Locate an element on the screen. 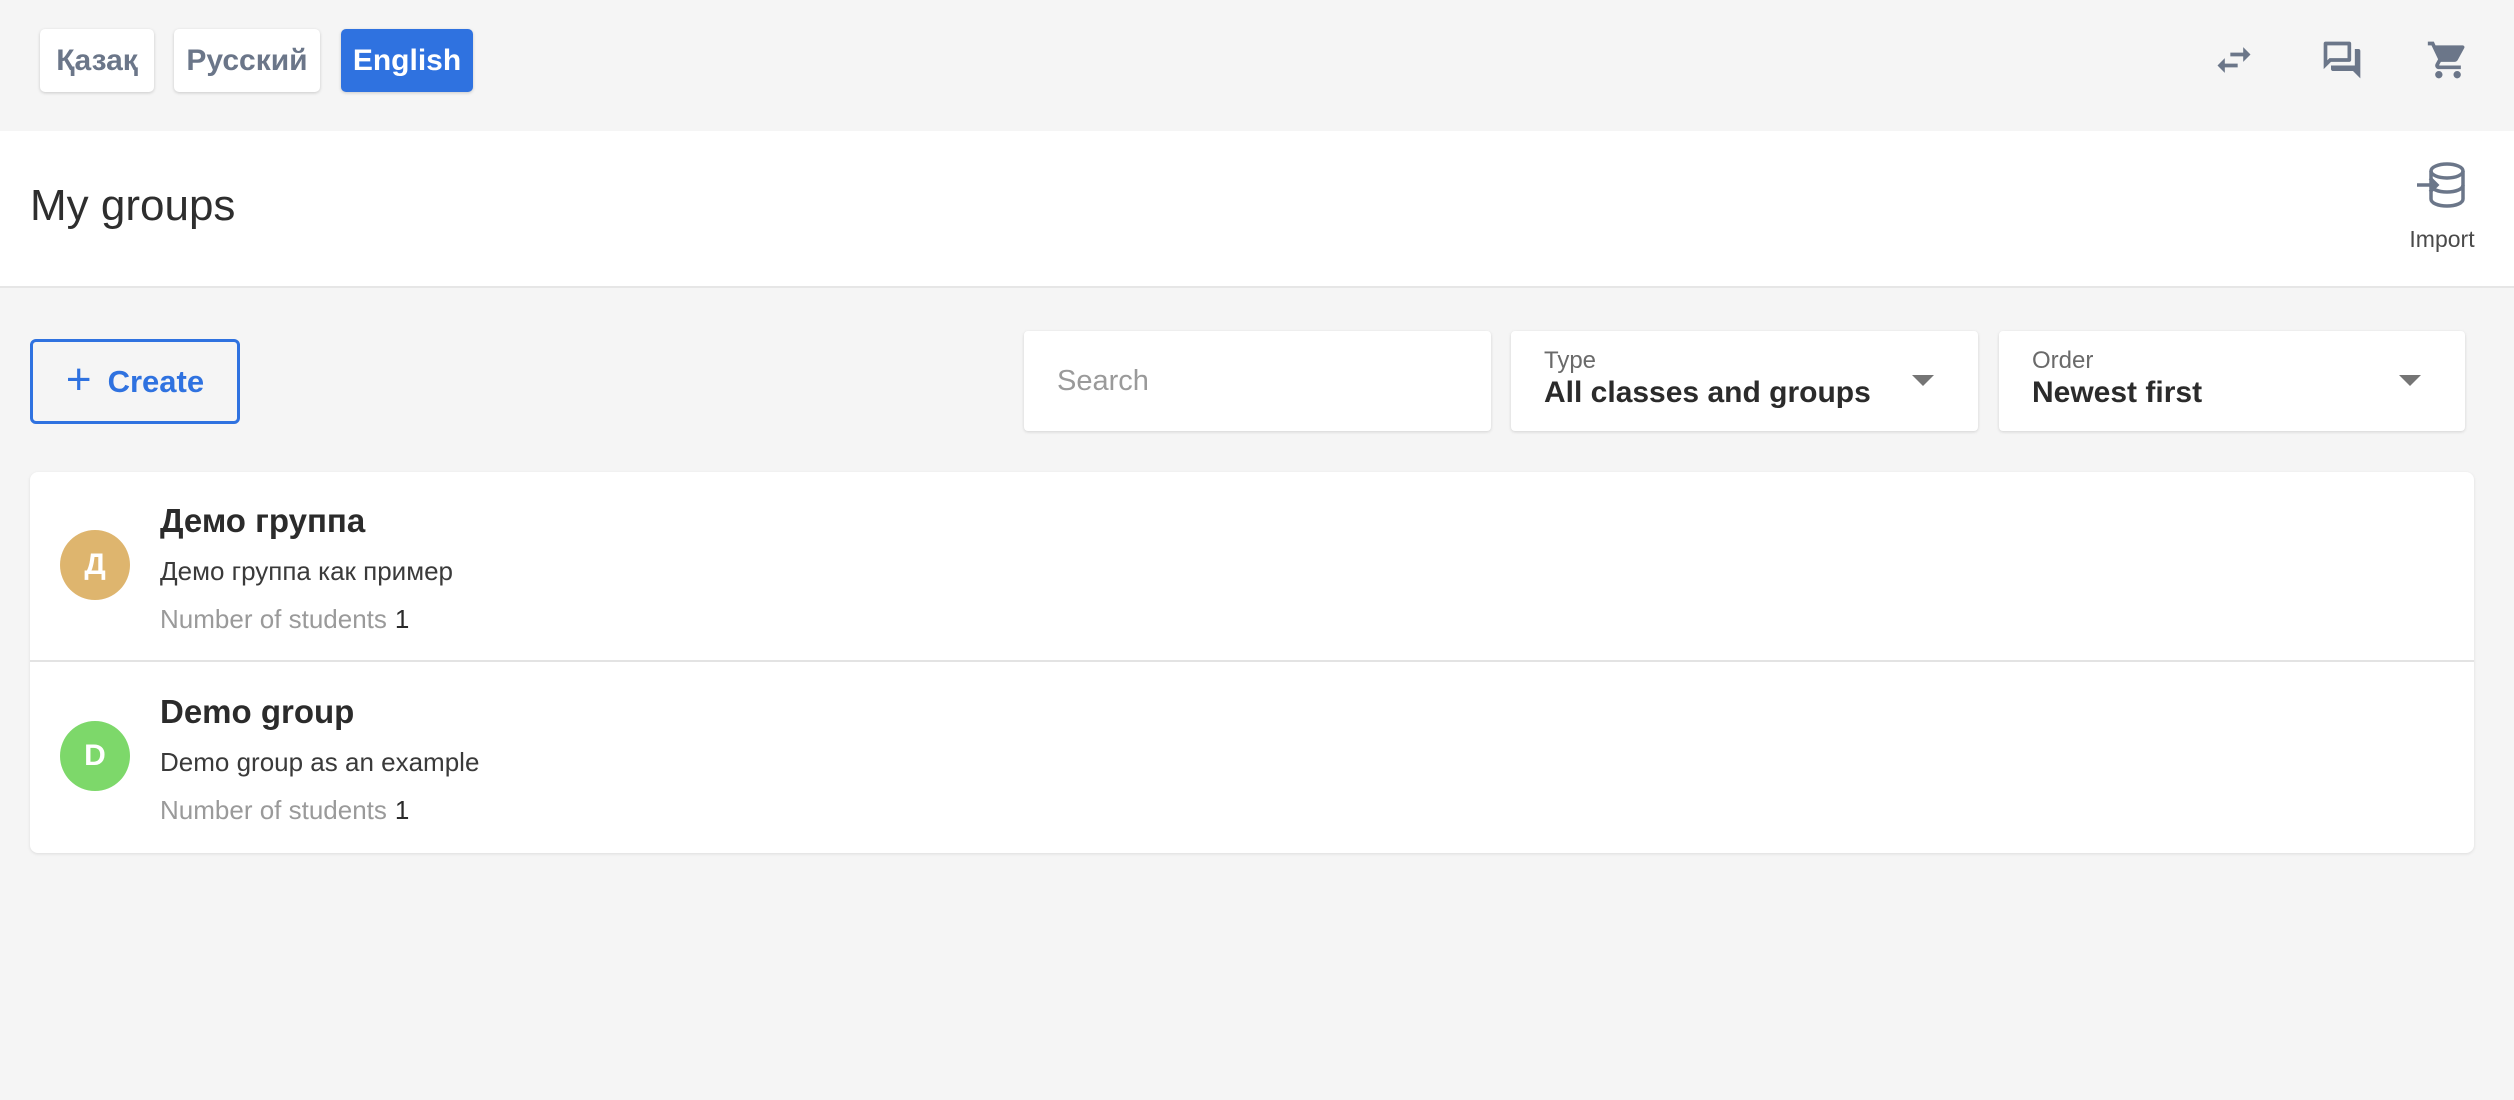 This screenshot has height=1100, width=2514. top-bar: Қазақ Русский English is located at coordinates (1257, 65).